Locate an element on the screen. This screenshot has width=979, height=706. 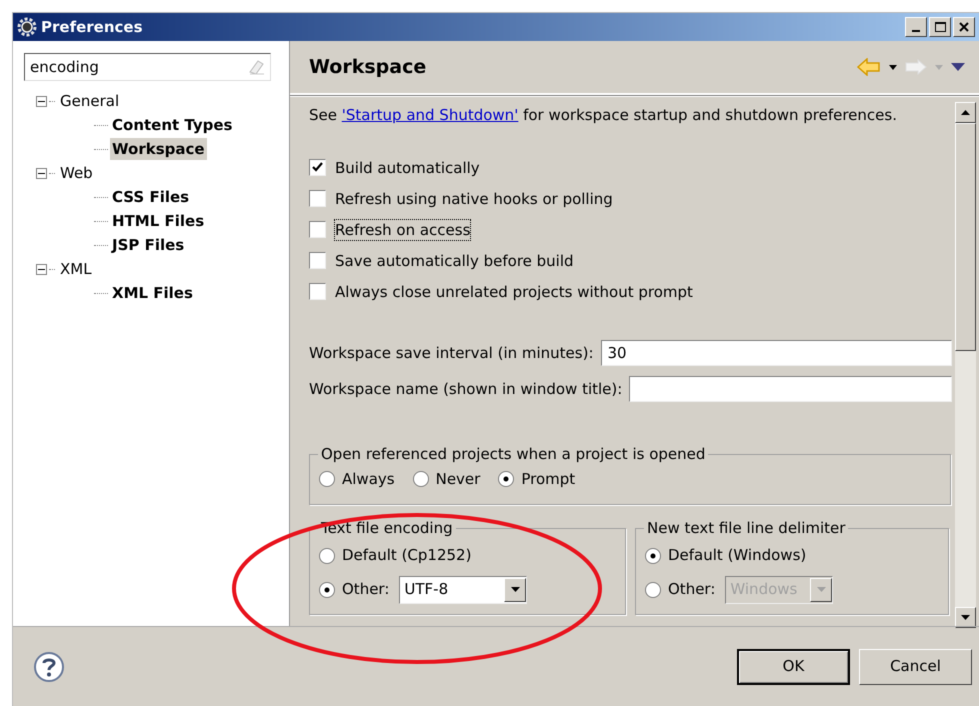
dropdown: UTF-8 is located at coordinates (463, 590).